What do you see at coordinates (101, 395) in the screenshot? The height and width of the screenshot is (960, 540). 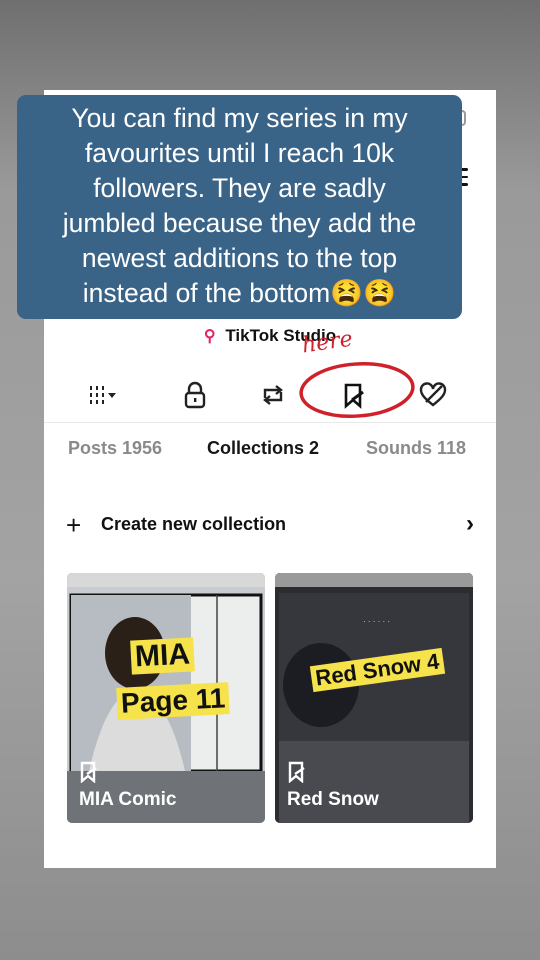 I see `grid-dropdown-icon` at bounding box center [101, 395].